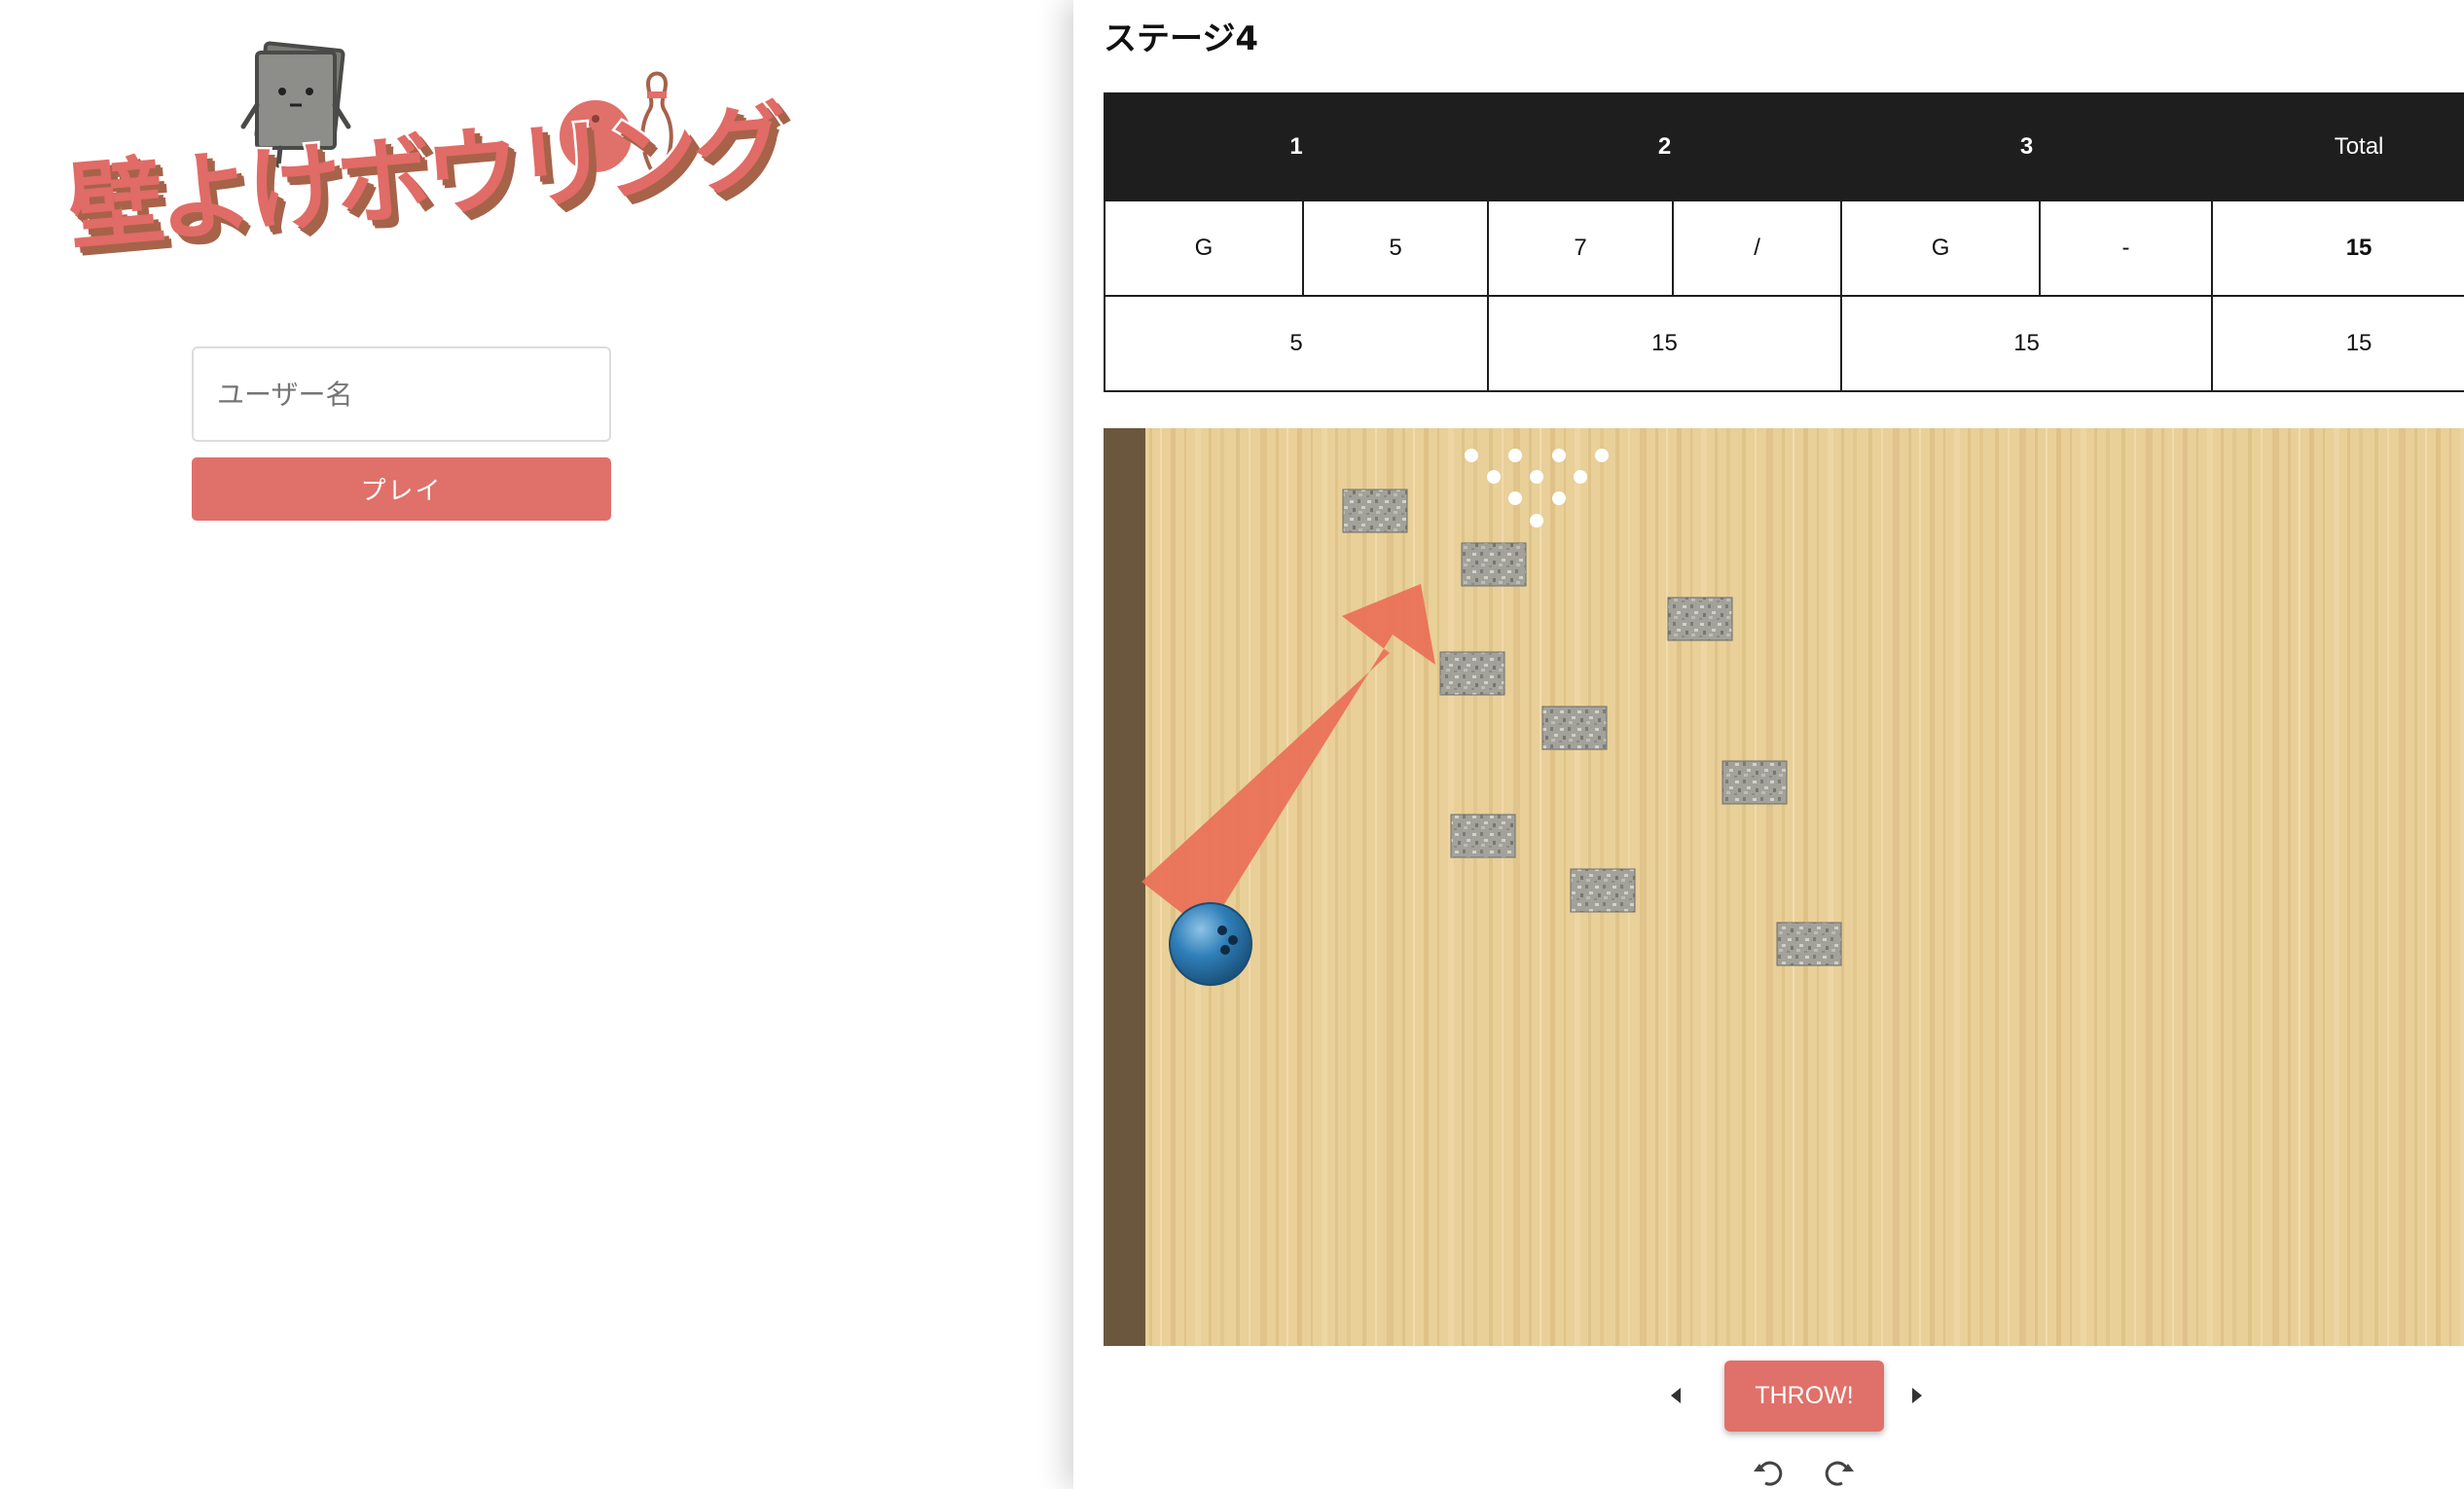 The width and height of the screenshot is (2464, 1489). Describe the element at coordinates (1804, 1397) in the screenshot. I see `throw-button: THROW!` at that location.